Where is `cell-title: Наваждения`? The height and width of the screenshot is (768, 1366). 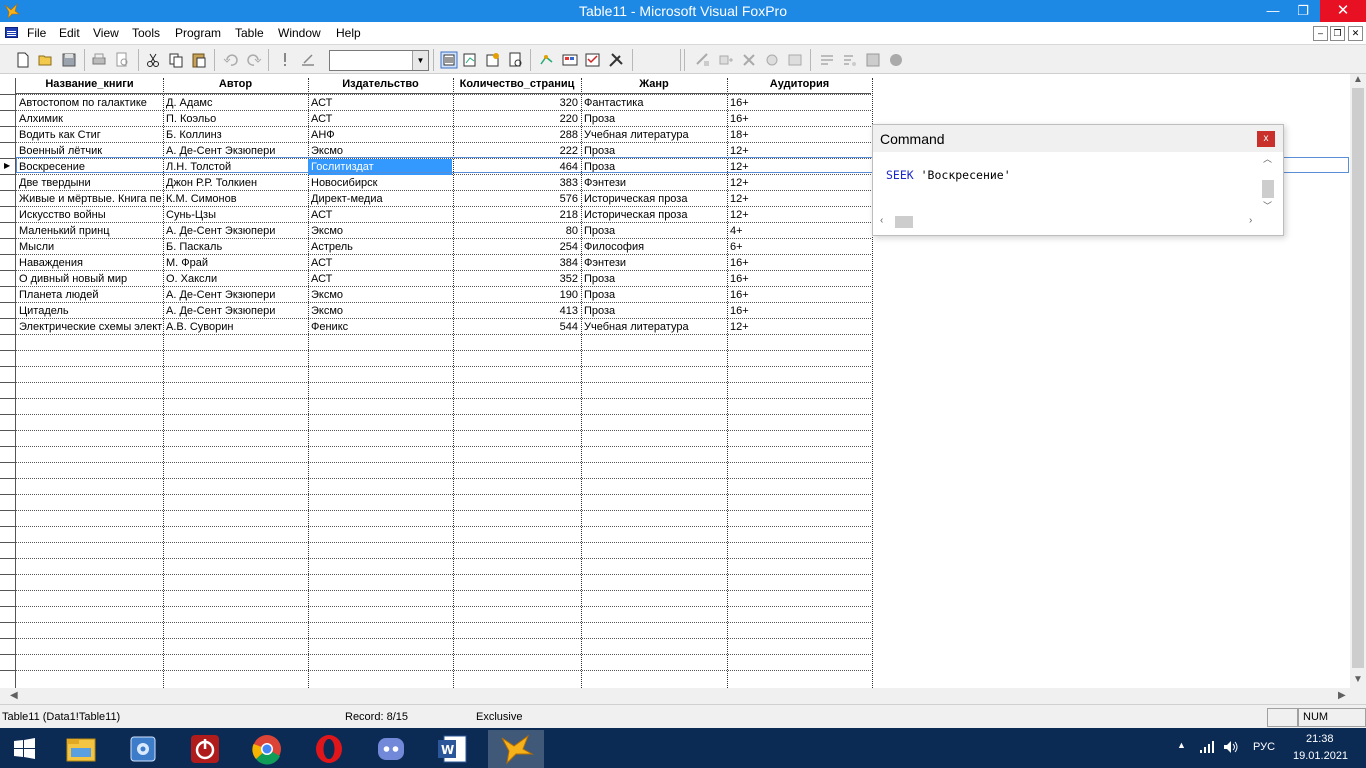 cell-title: Наваждения is located at coordinates (89, 263).